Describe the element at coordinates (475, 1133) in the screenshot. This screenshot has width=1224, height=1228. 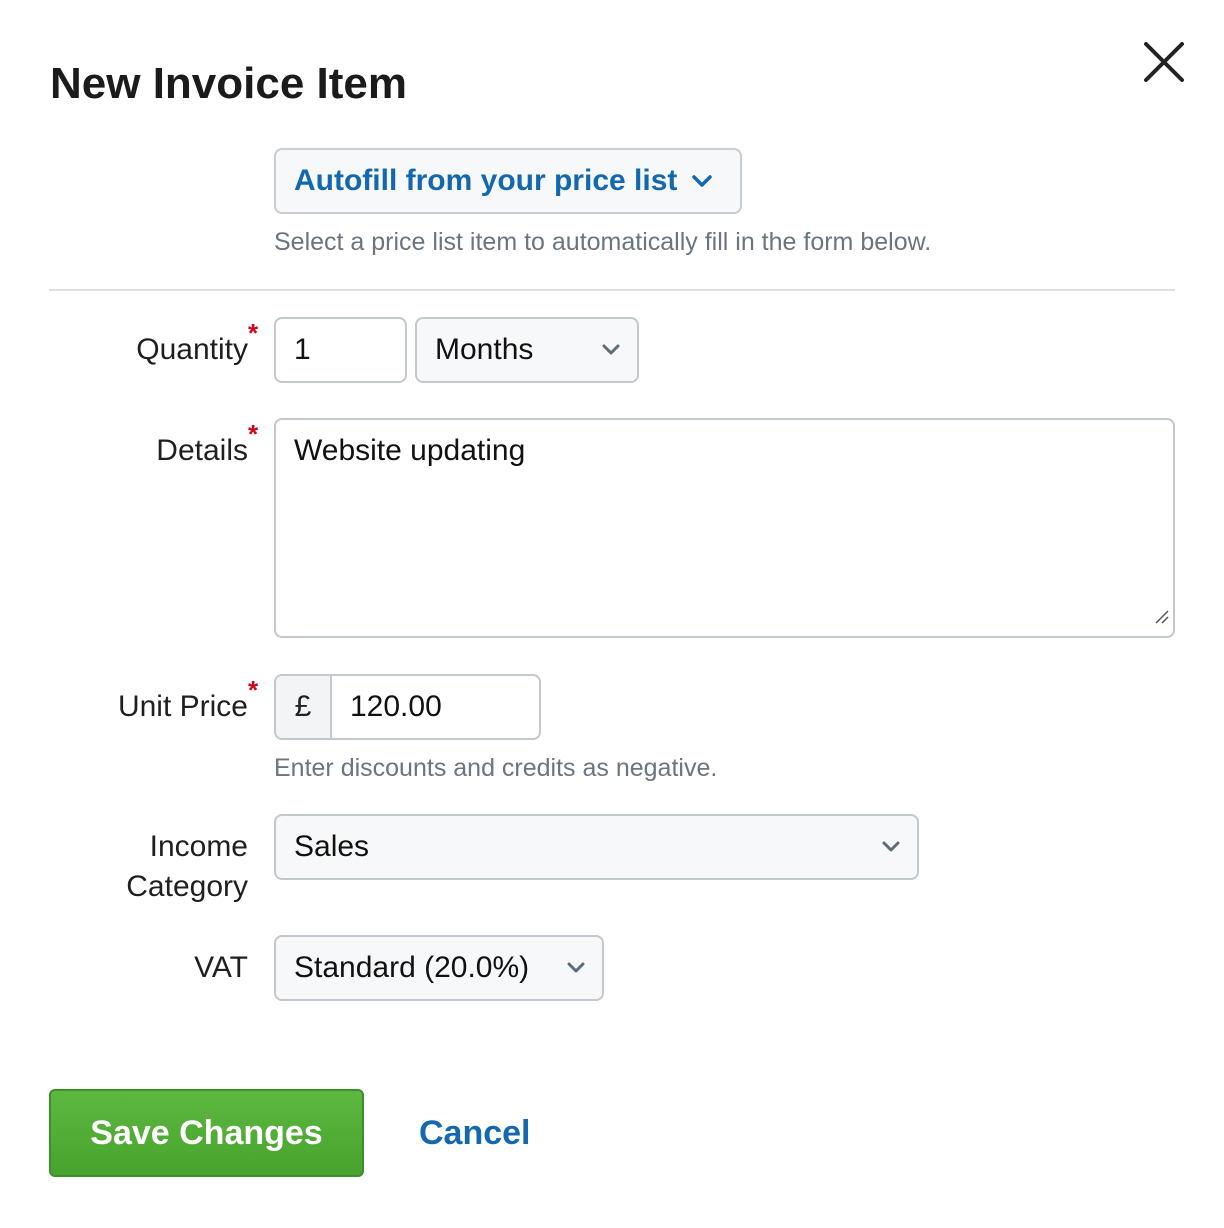
I see `cancel-link: Cancel` at that location.